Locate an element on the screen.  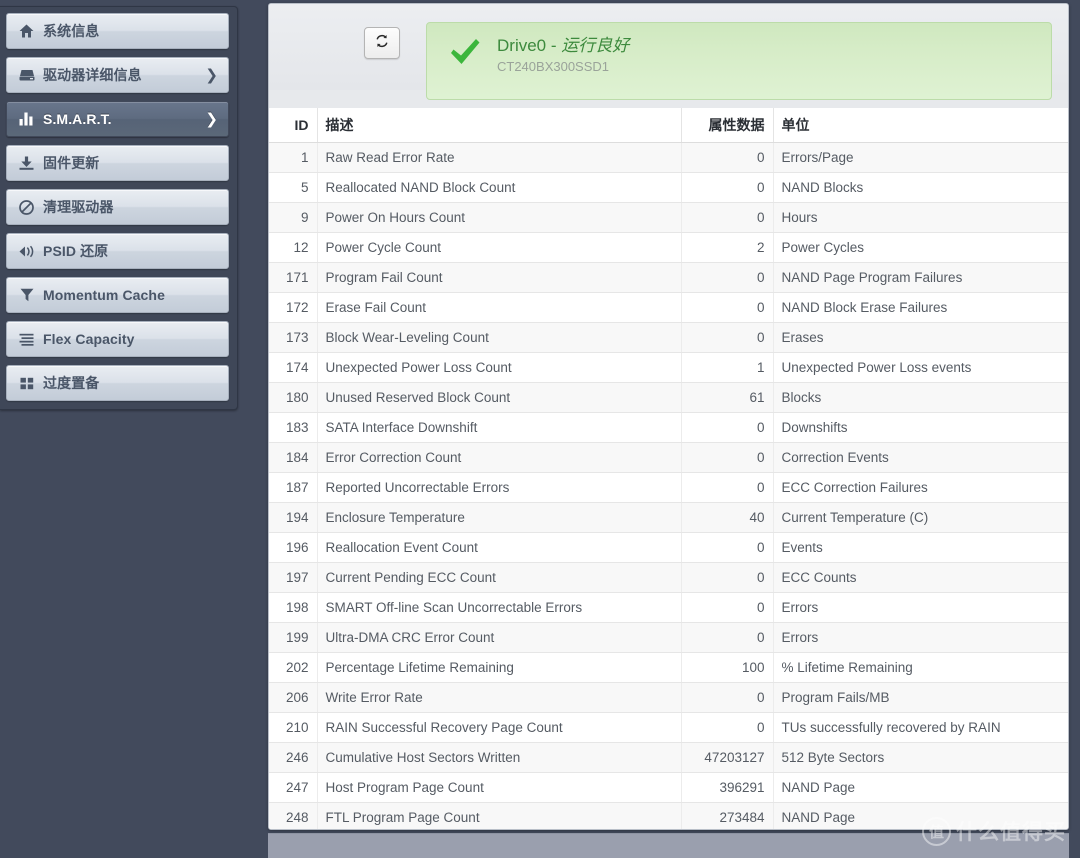
sidebar-item-2: 驱动器详细信息 ❯ is located at coordinates (117, 75).